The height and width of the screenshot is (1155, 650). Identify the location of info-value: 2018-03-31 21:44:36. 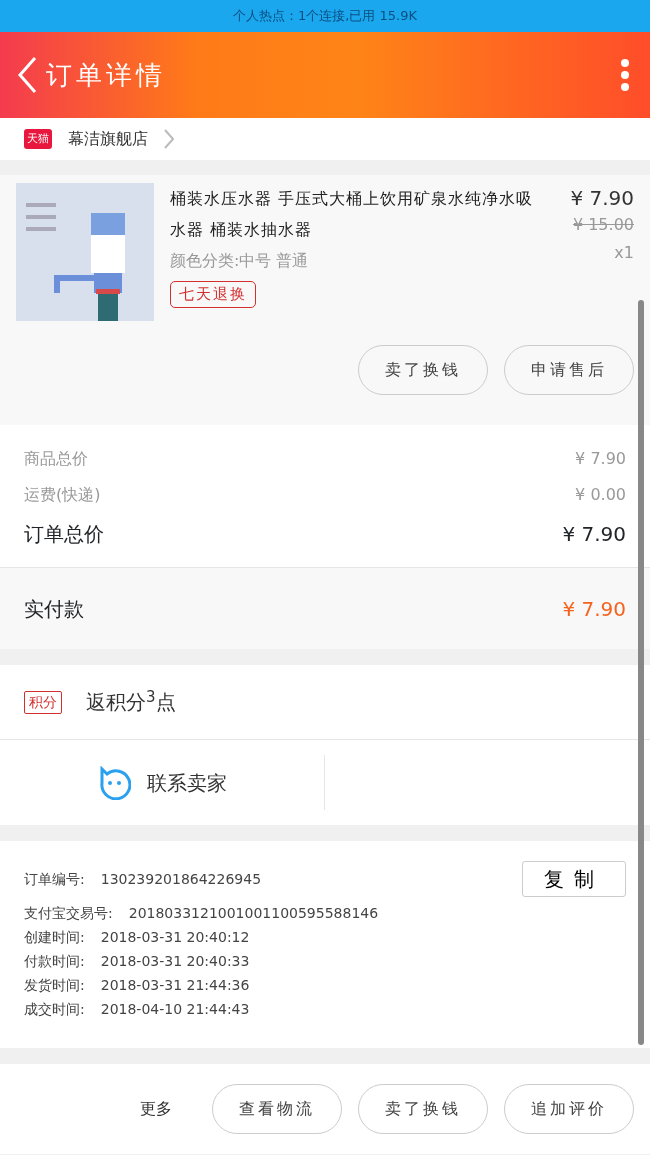
(175, 985).